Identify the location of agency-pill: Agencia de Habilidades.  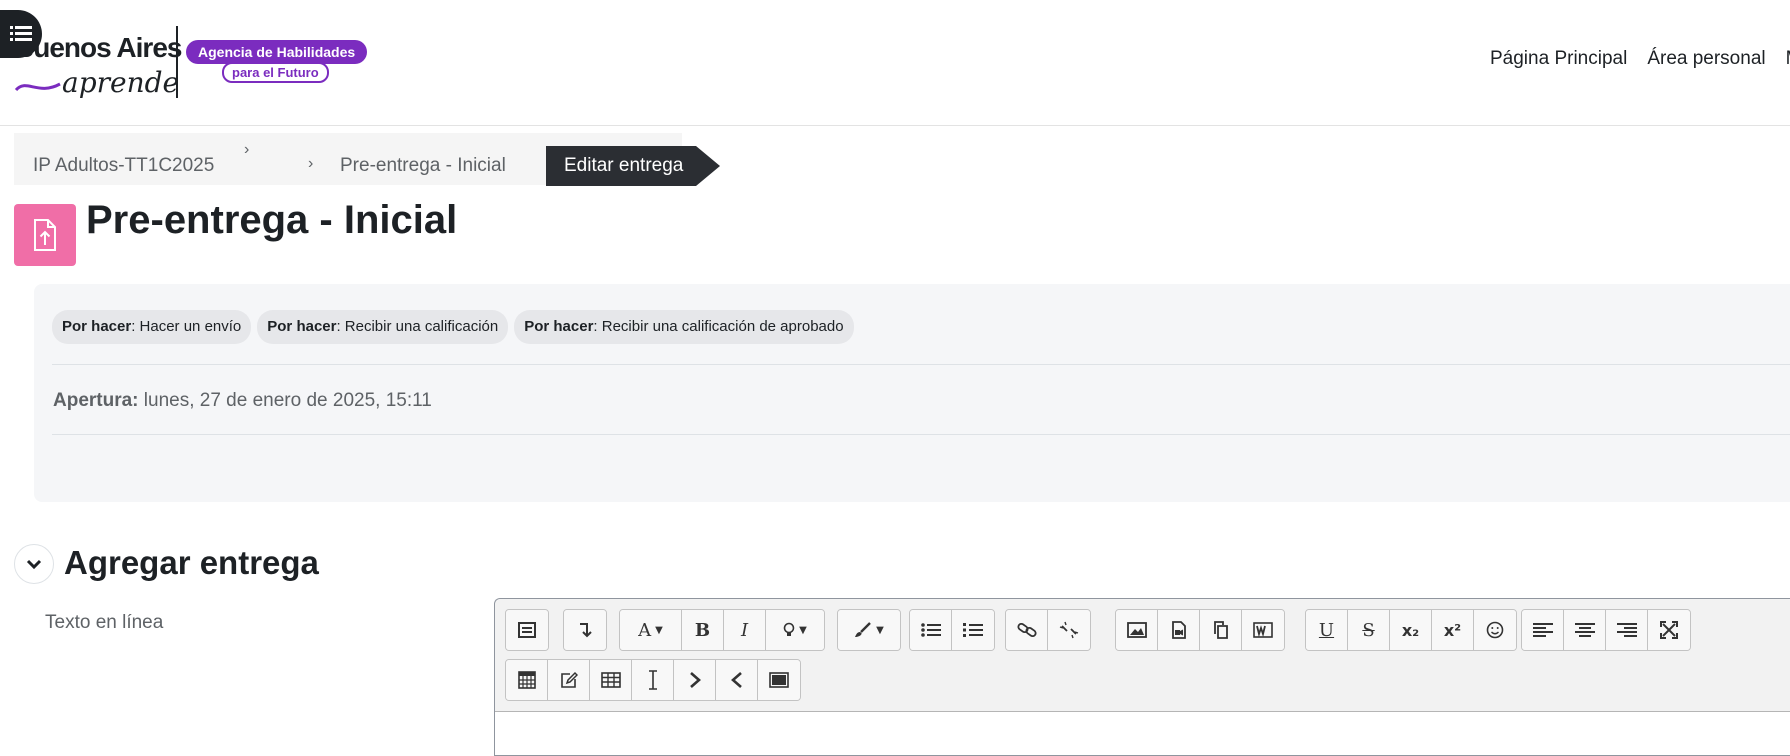
(277, 52).